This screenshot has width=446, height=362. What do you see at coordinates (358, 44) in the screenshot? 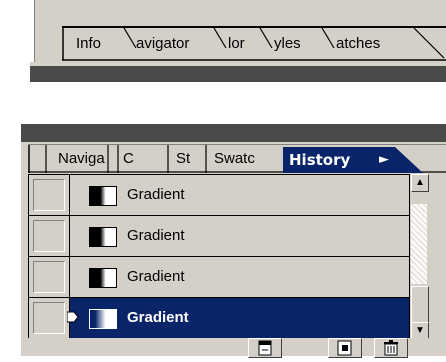
I see `tab-swatches: atches` at bounding box center [358, 44].